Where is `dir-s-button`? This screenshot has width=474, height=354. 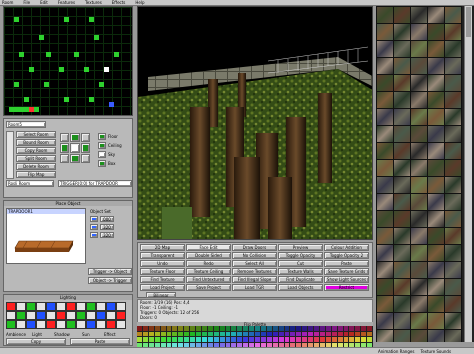 dir-s-button is located at coordinates (75, 158).